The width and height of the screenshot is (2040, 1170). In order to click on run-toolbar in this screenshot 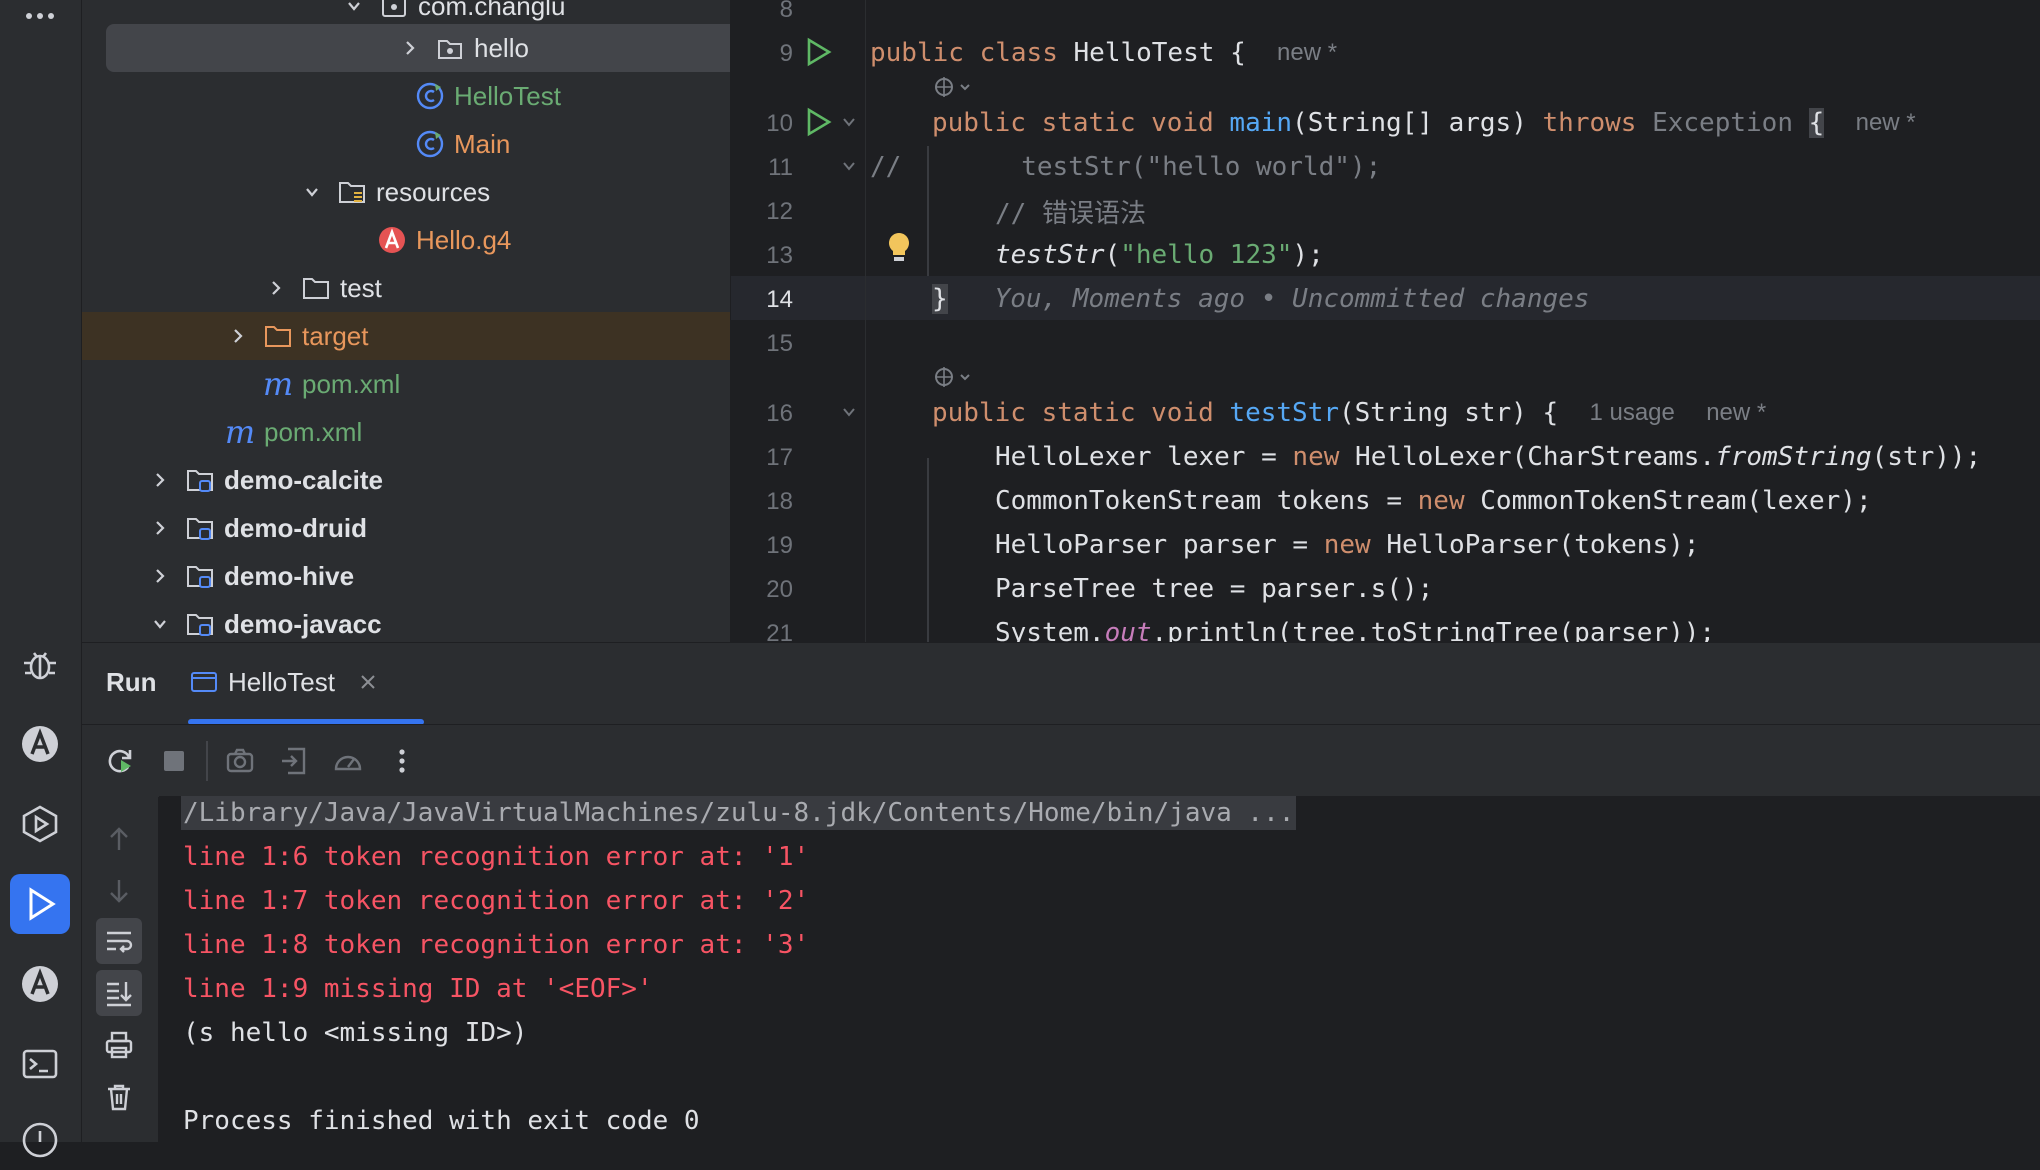, I will do `click(1061, 760)`.